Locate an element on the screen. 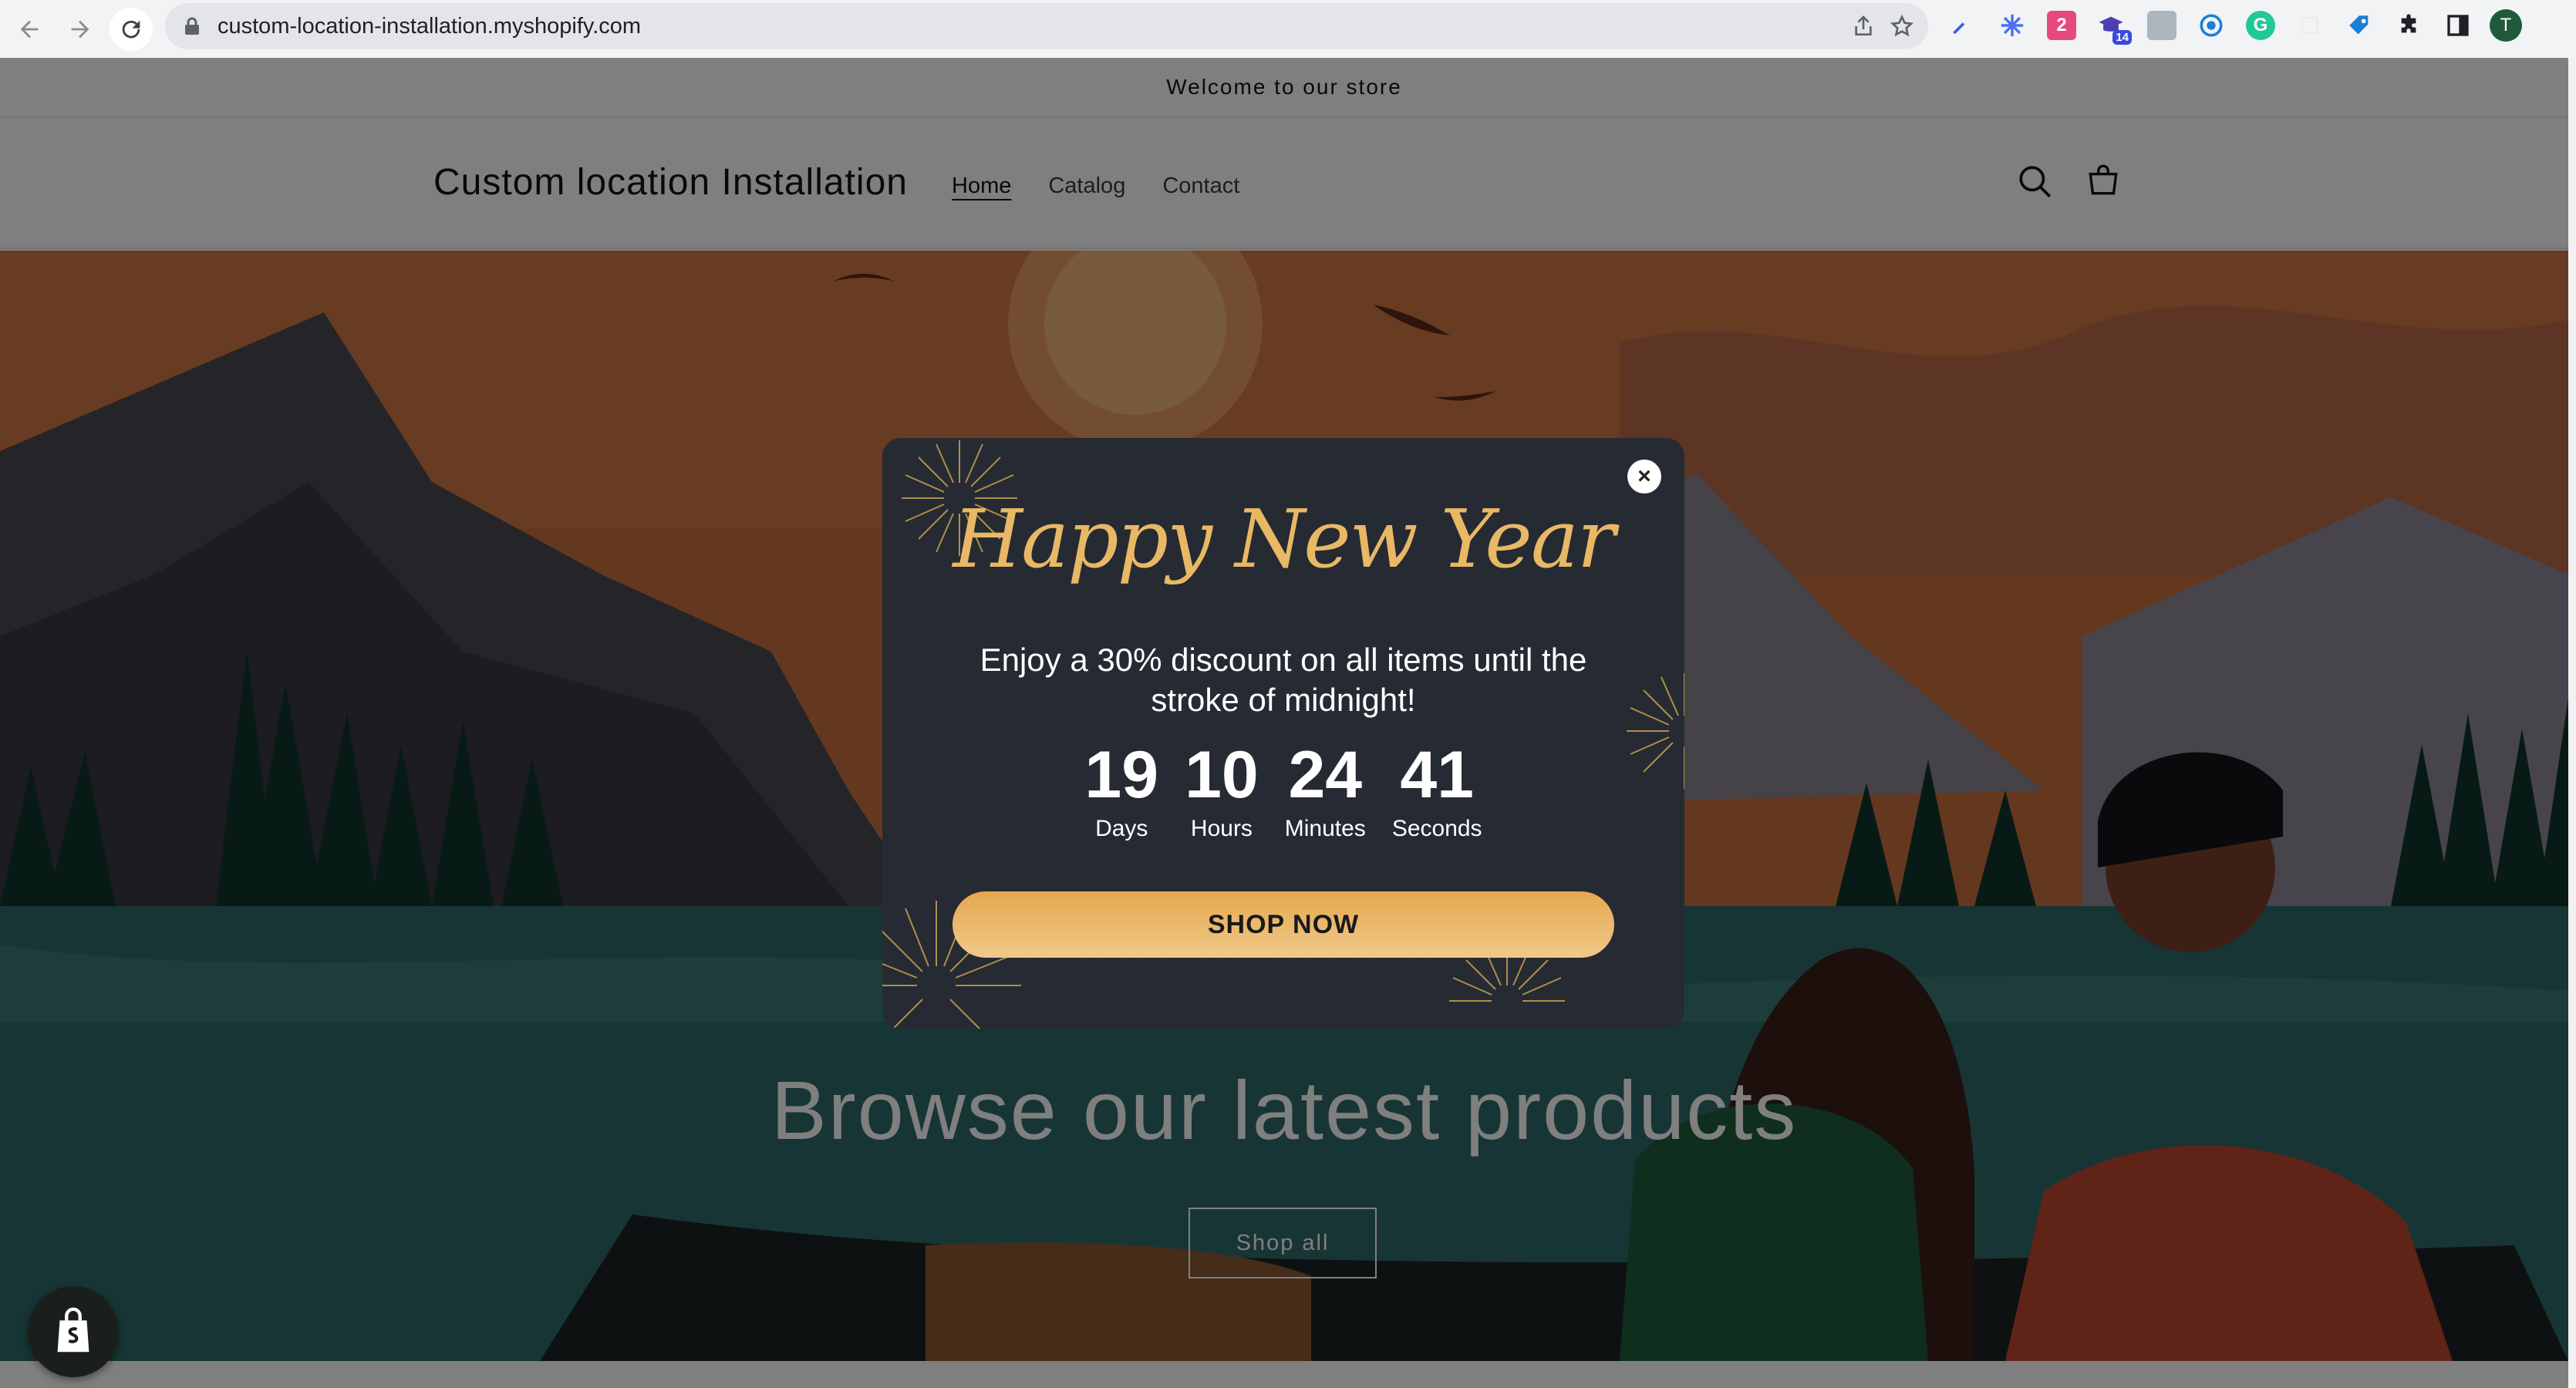  countdown-value: 41 is located at coordinates (1437, 775).